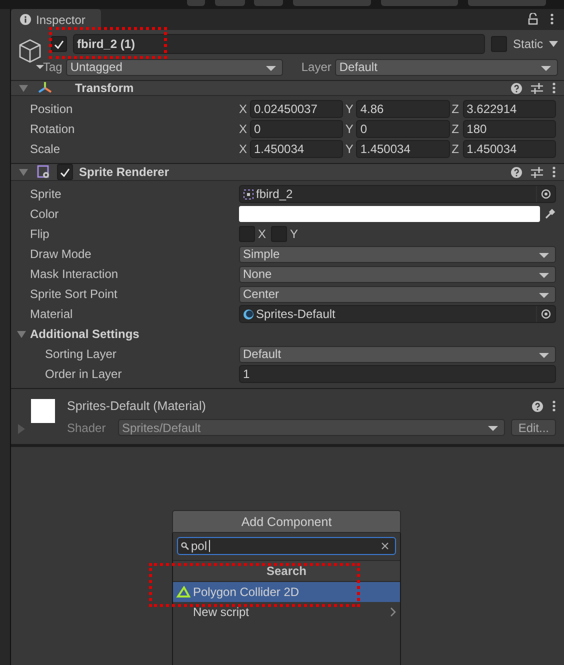 This screenshot has width=564, height=665. I want to click on component-title: Transform, so click(104, 88).